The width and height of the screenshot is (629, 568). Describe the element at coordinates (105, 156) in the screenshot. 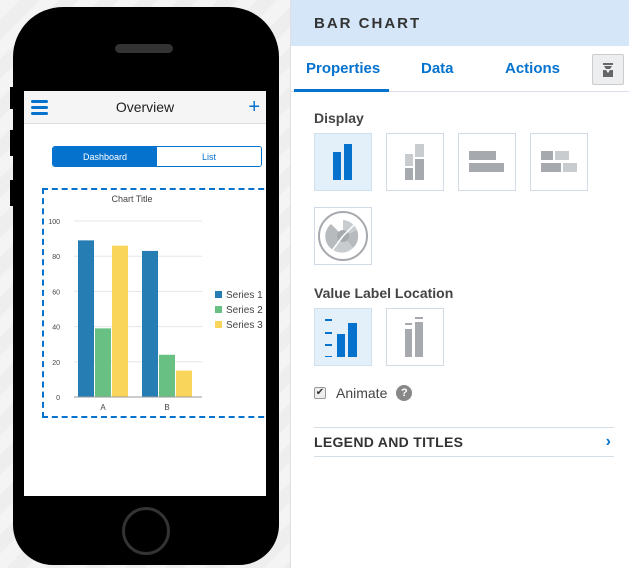

I see `segment-dashboard: Dashboard` at that location.